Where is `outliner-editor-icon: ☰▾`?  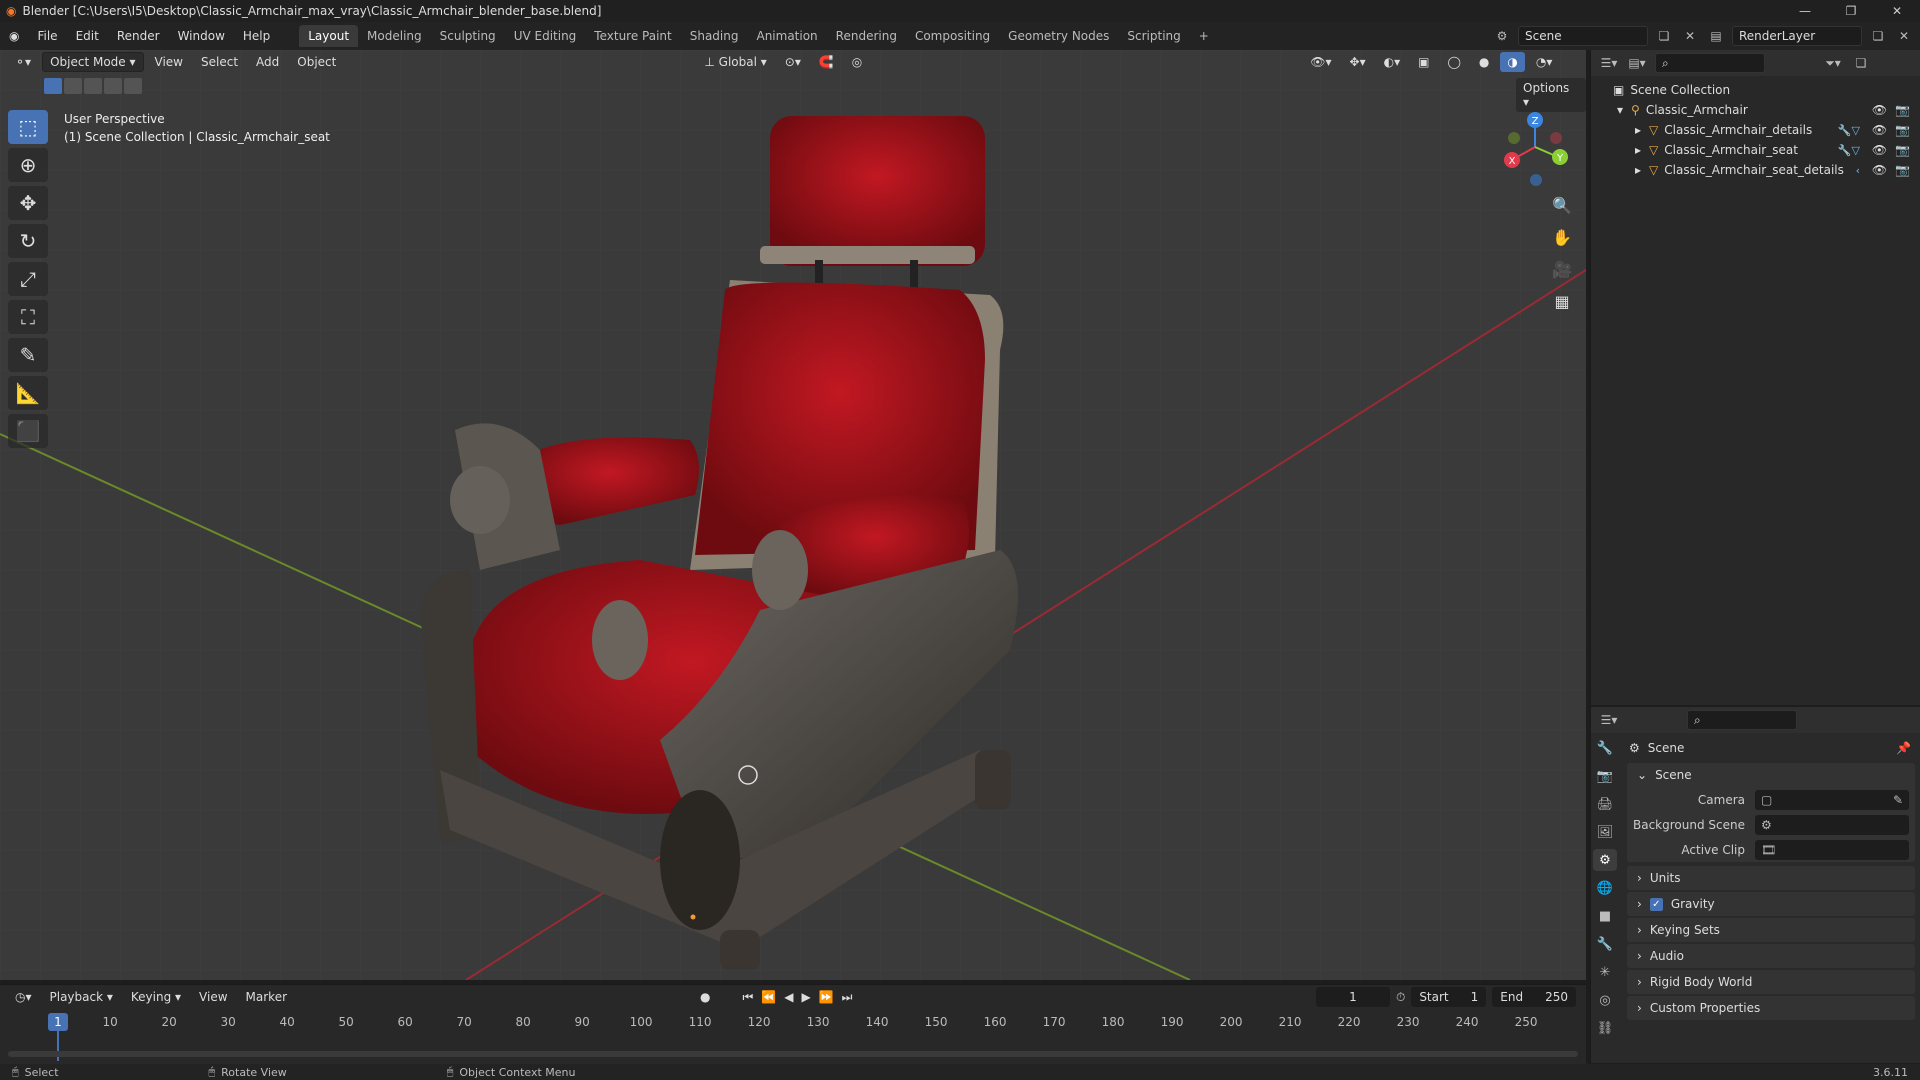
outliner-editor-icon: ☰▾ is located at coordinates (1609, 63).